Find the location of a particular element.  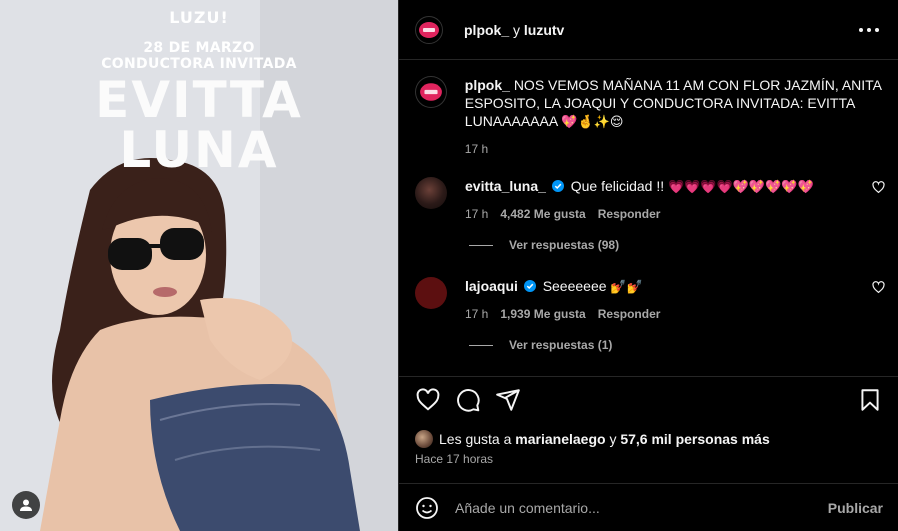

emoji-picker-icon is located at coordinates (427, 508).